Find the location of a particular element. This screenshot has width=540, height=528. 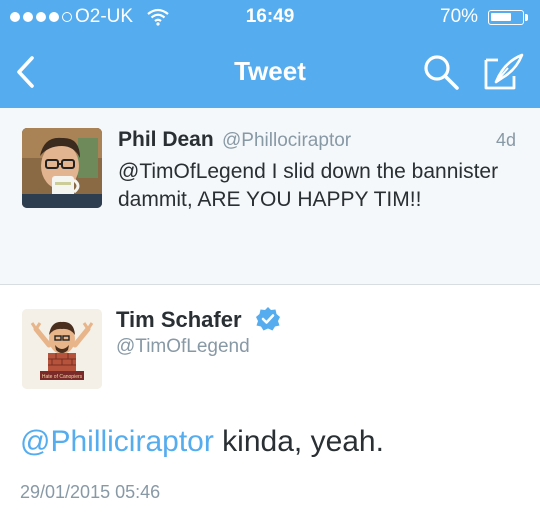

avatar-banner-text: Hate of Canopiers is located at coordinates (62, 377).